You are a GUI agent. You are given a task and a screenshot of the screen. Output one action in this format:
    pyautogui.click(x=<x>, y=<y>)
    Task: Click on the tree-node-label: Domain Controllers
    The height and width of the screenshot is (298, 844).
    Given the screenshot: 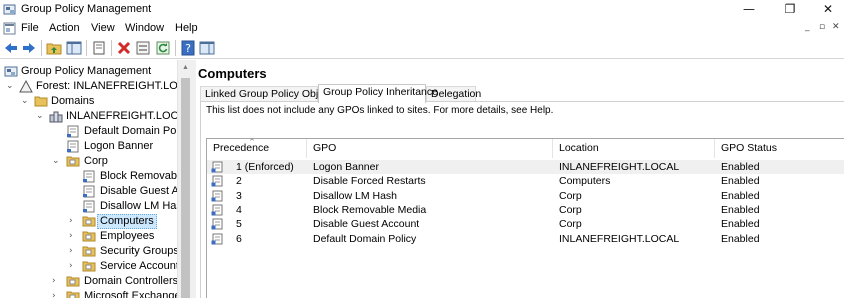 What is the action you would take?
    pyautogui.click(x=131, y=281)
    